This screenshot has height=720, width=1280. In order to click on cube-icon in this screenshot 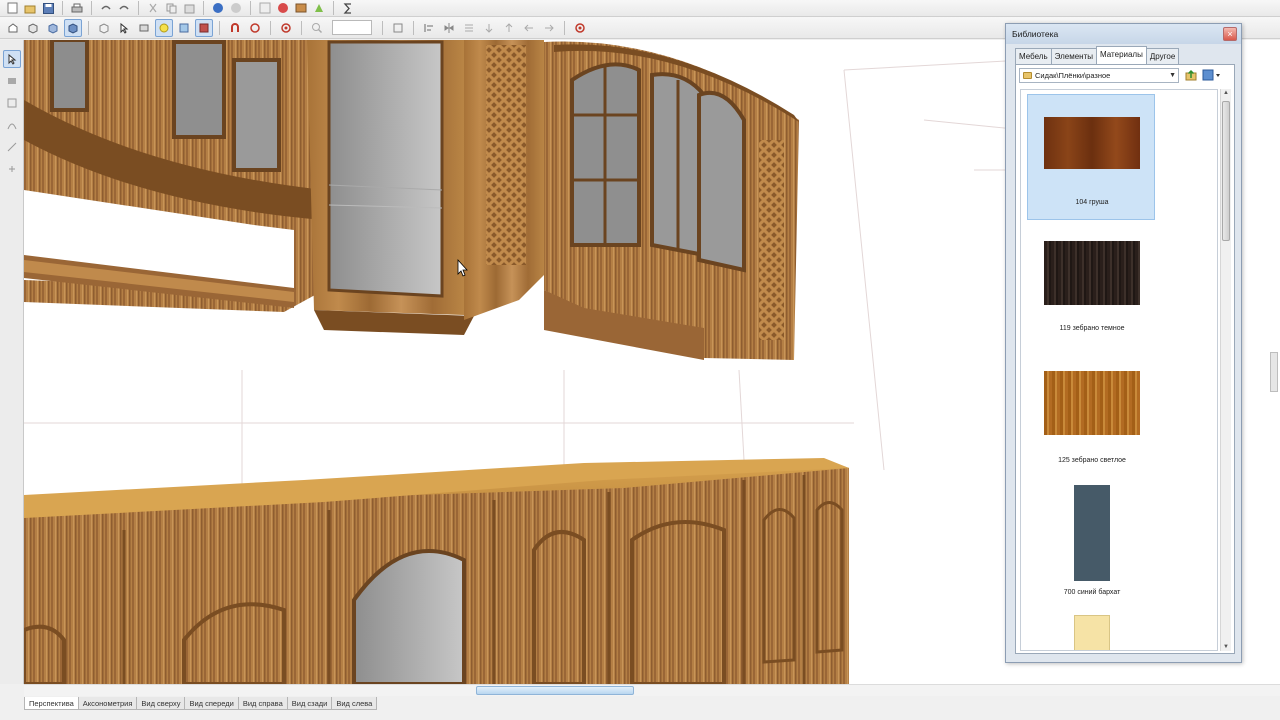, I will do `click(33, 28)`.